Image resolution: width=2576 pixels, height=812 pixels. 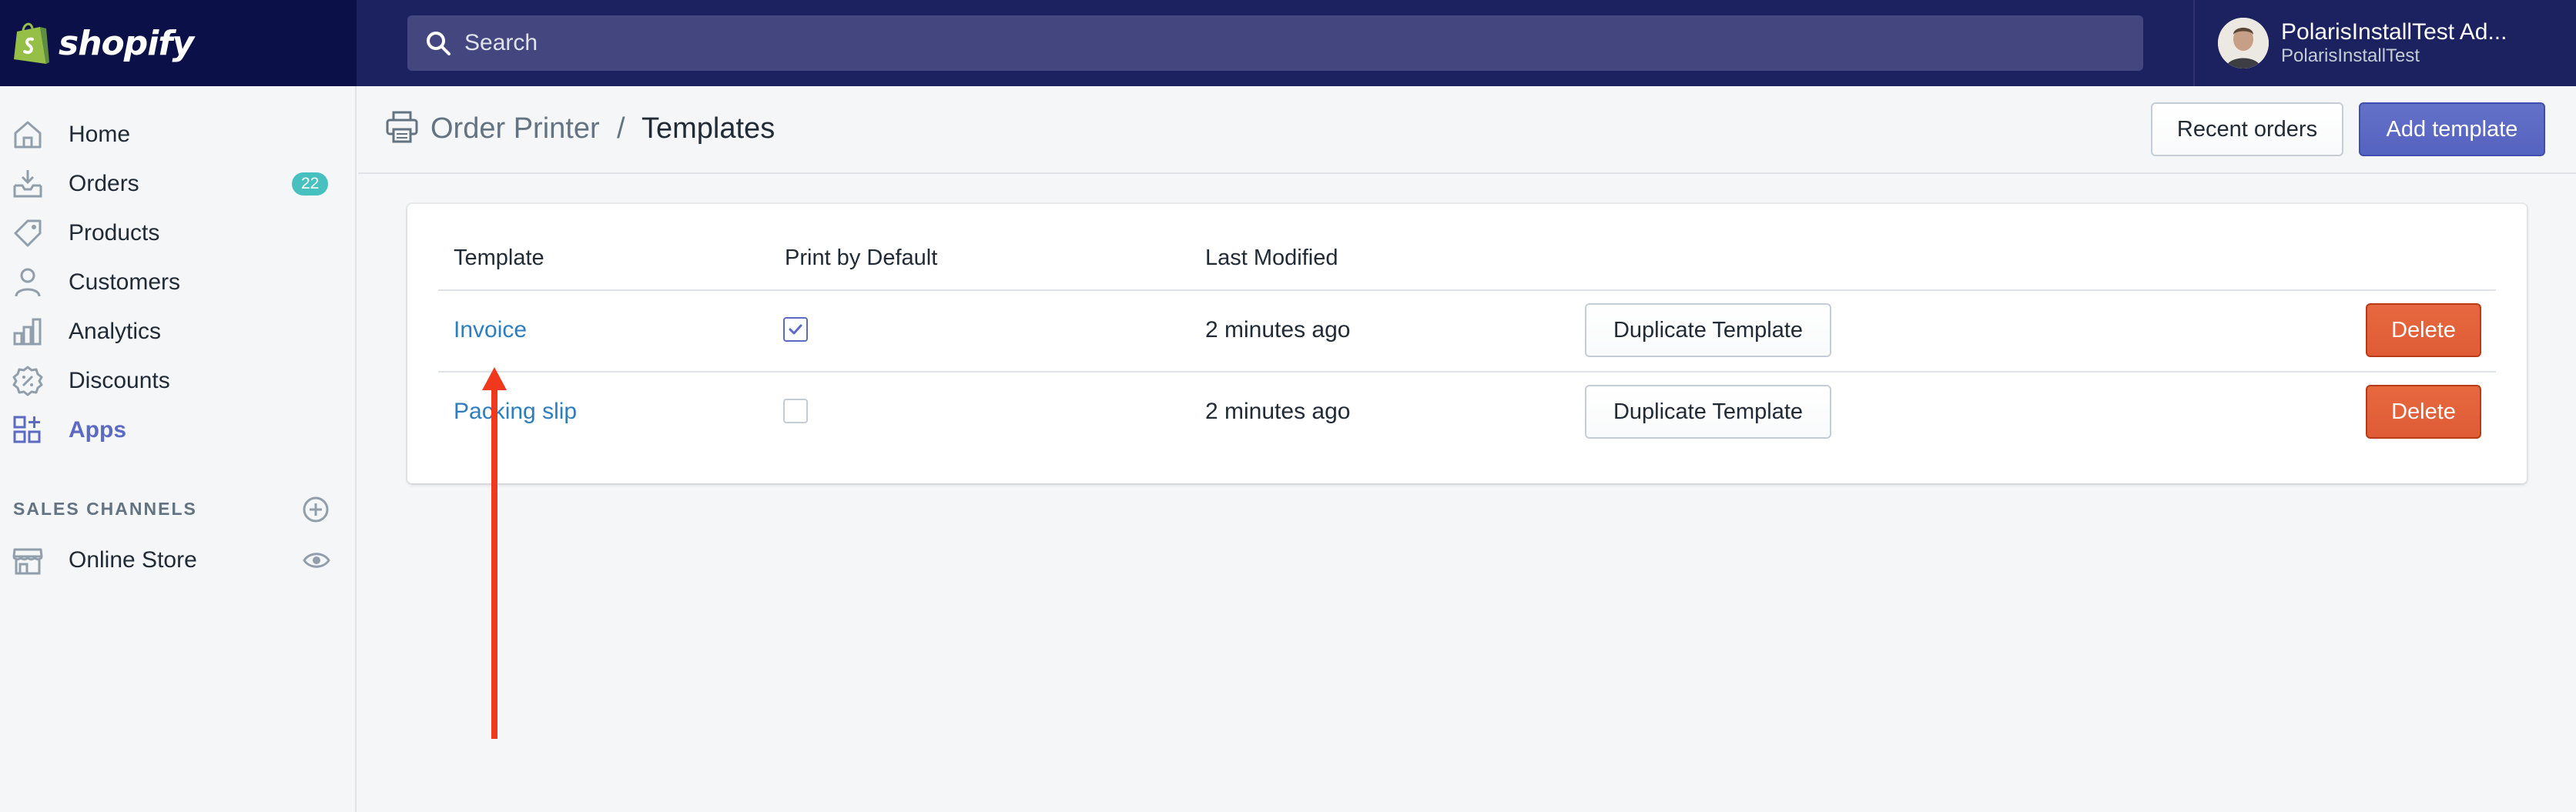 What do you see at coordinates (27, 184) in the screenshot?
I see `orders-icon` at bounding box center [27, 184].